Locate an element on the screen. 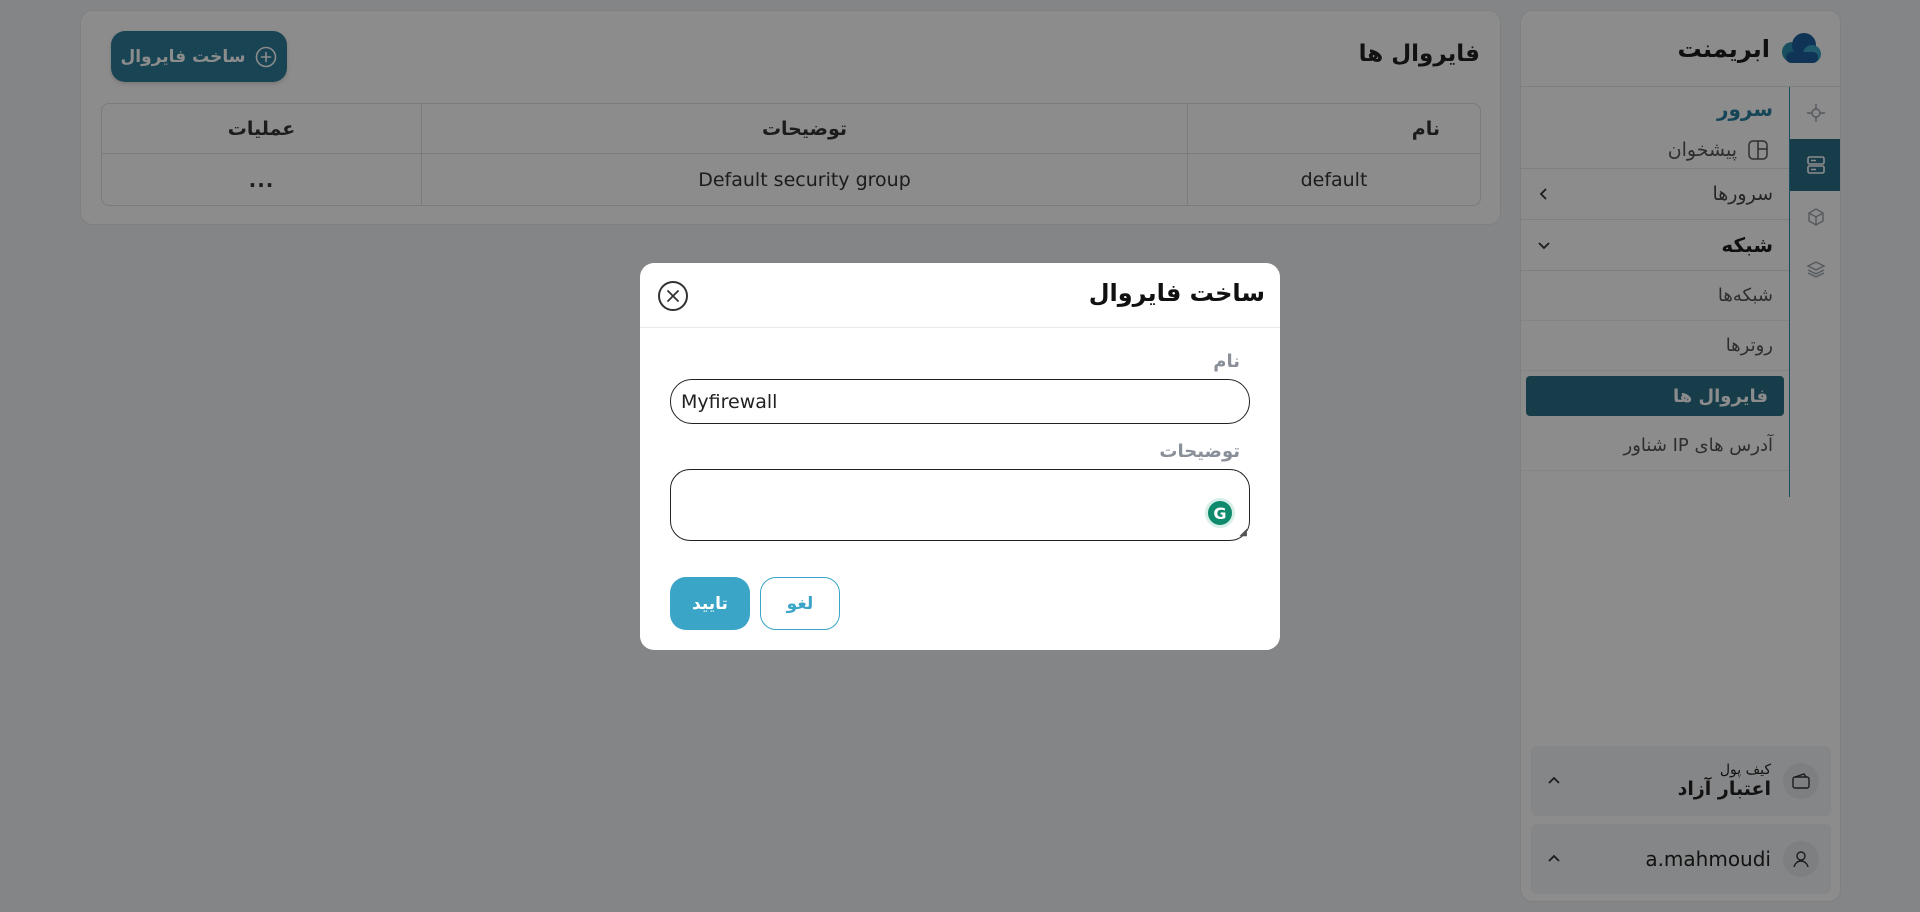 This screenshot has width=1920, height=912. grammarly-icon: G is located at coordinates (1220, 513).